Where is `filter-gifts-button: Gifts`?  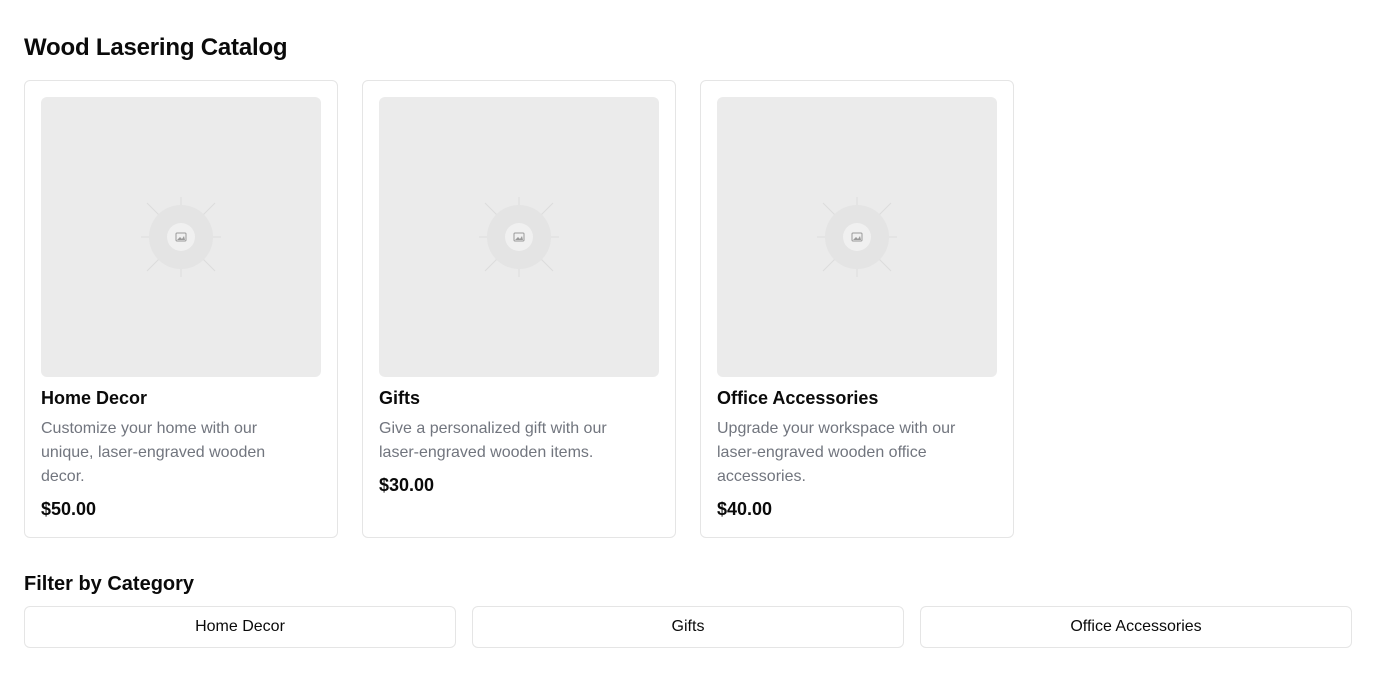 filter-gifts-button: Gifts is located at coordinates (688, 627).